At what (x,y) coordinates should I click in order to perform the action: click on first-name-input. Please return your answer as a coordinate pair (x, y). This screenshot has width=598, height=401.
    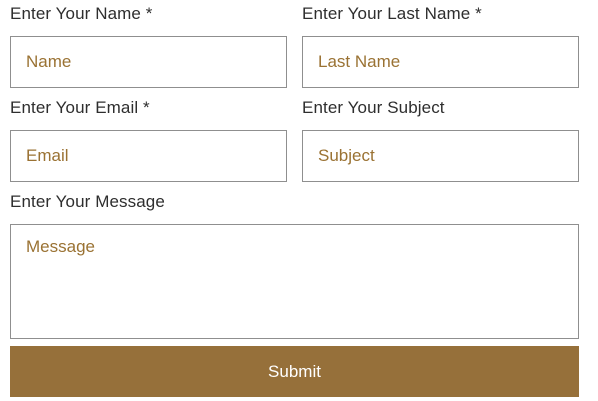
    Looking at the image, I should click on (148, 62).